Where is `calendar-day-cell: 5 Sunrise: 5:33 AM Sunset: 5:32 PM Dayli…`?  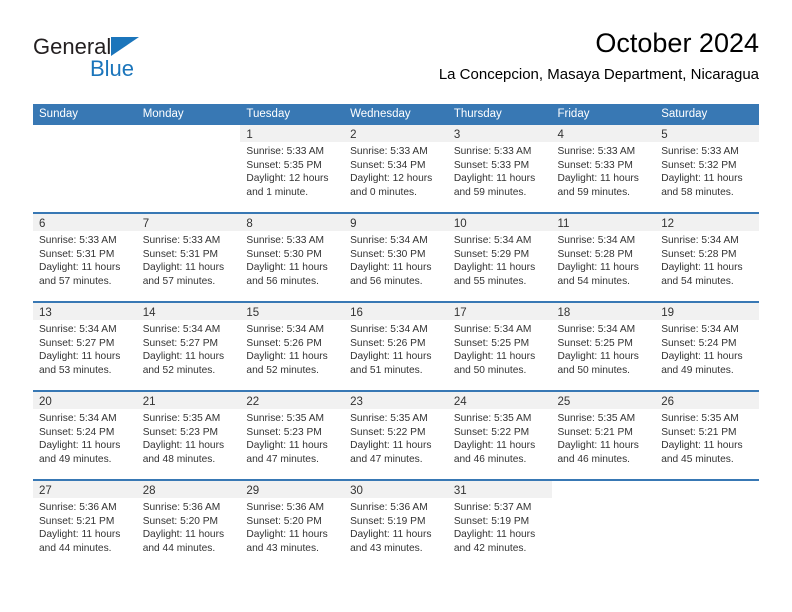 calendar-day-cell: 5 Sunrise: 5:33 AM Sunset: 5:32 PM Dayli… is located at coordinates (707, 168).